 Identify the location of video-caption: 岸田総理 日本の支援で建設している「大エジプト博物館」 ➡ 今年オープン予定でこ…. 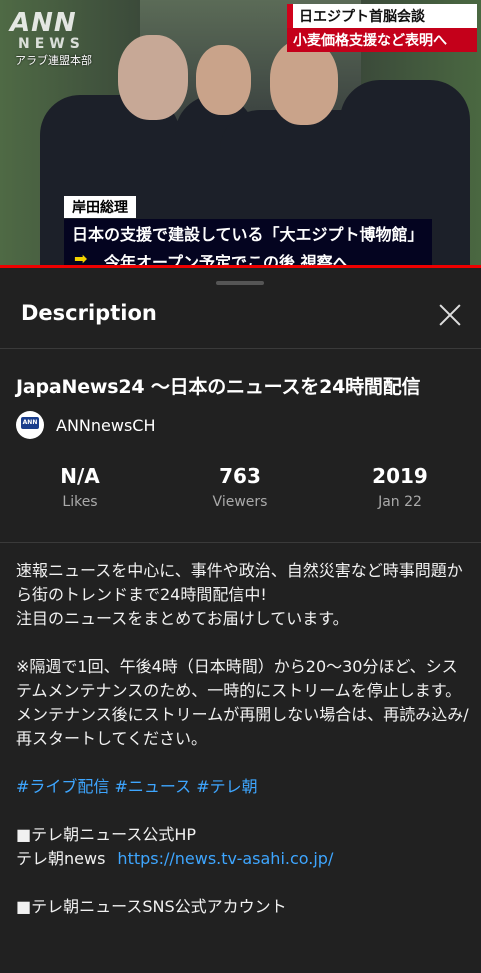
(248, 232).